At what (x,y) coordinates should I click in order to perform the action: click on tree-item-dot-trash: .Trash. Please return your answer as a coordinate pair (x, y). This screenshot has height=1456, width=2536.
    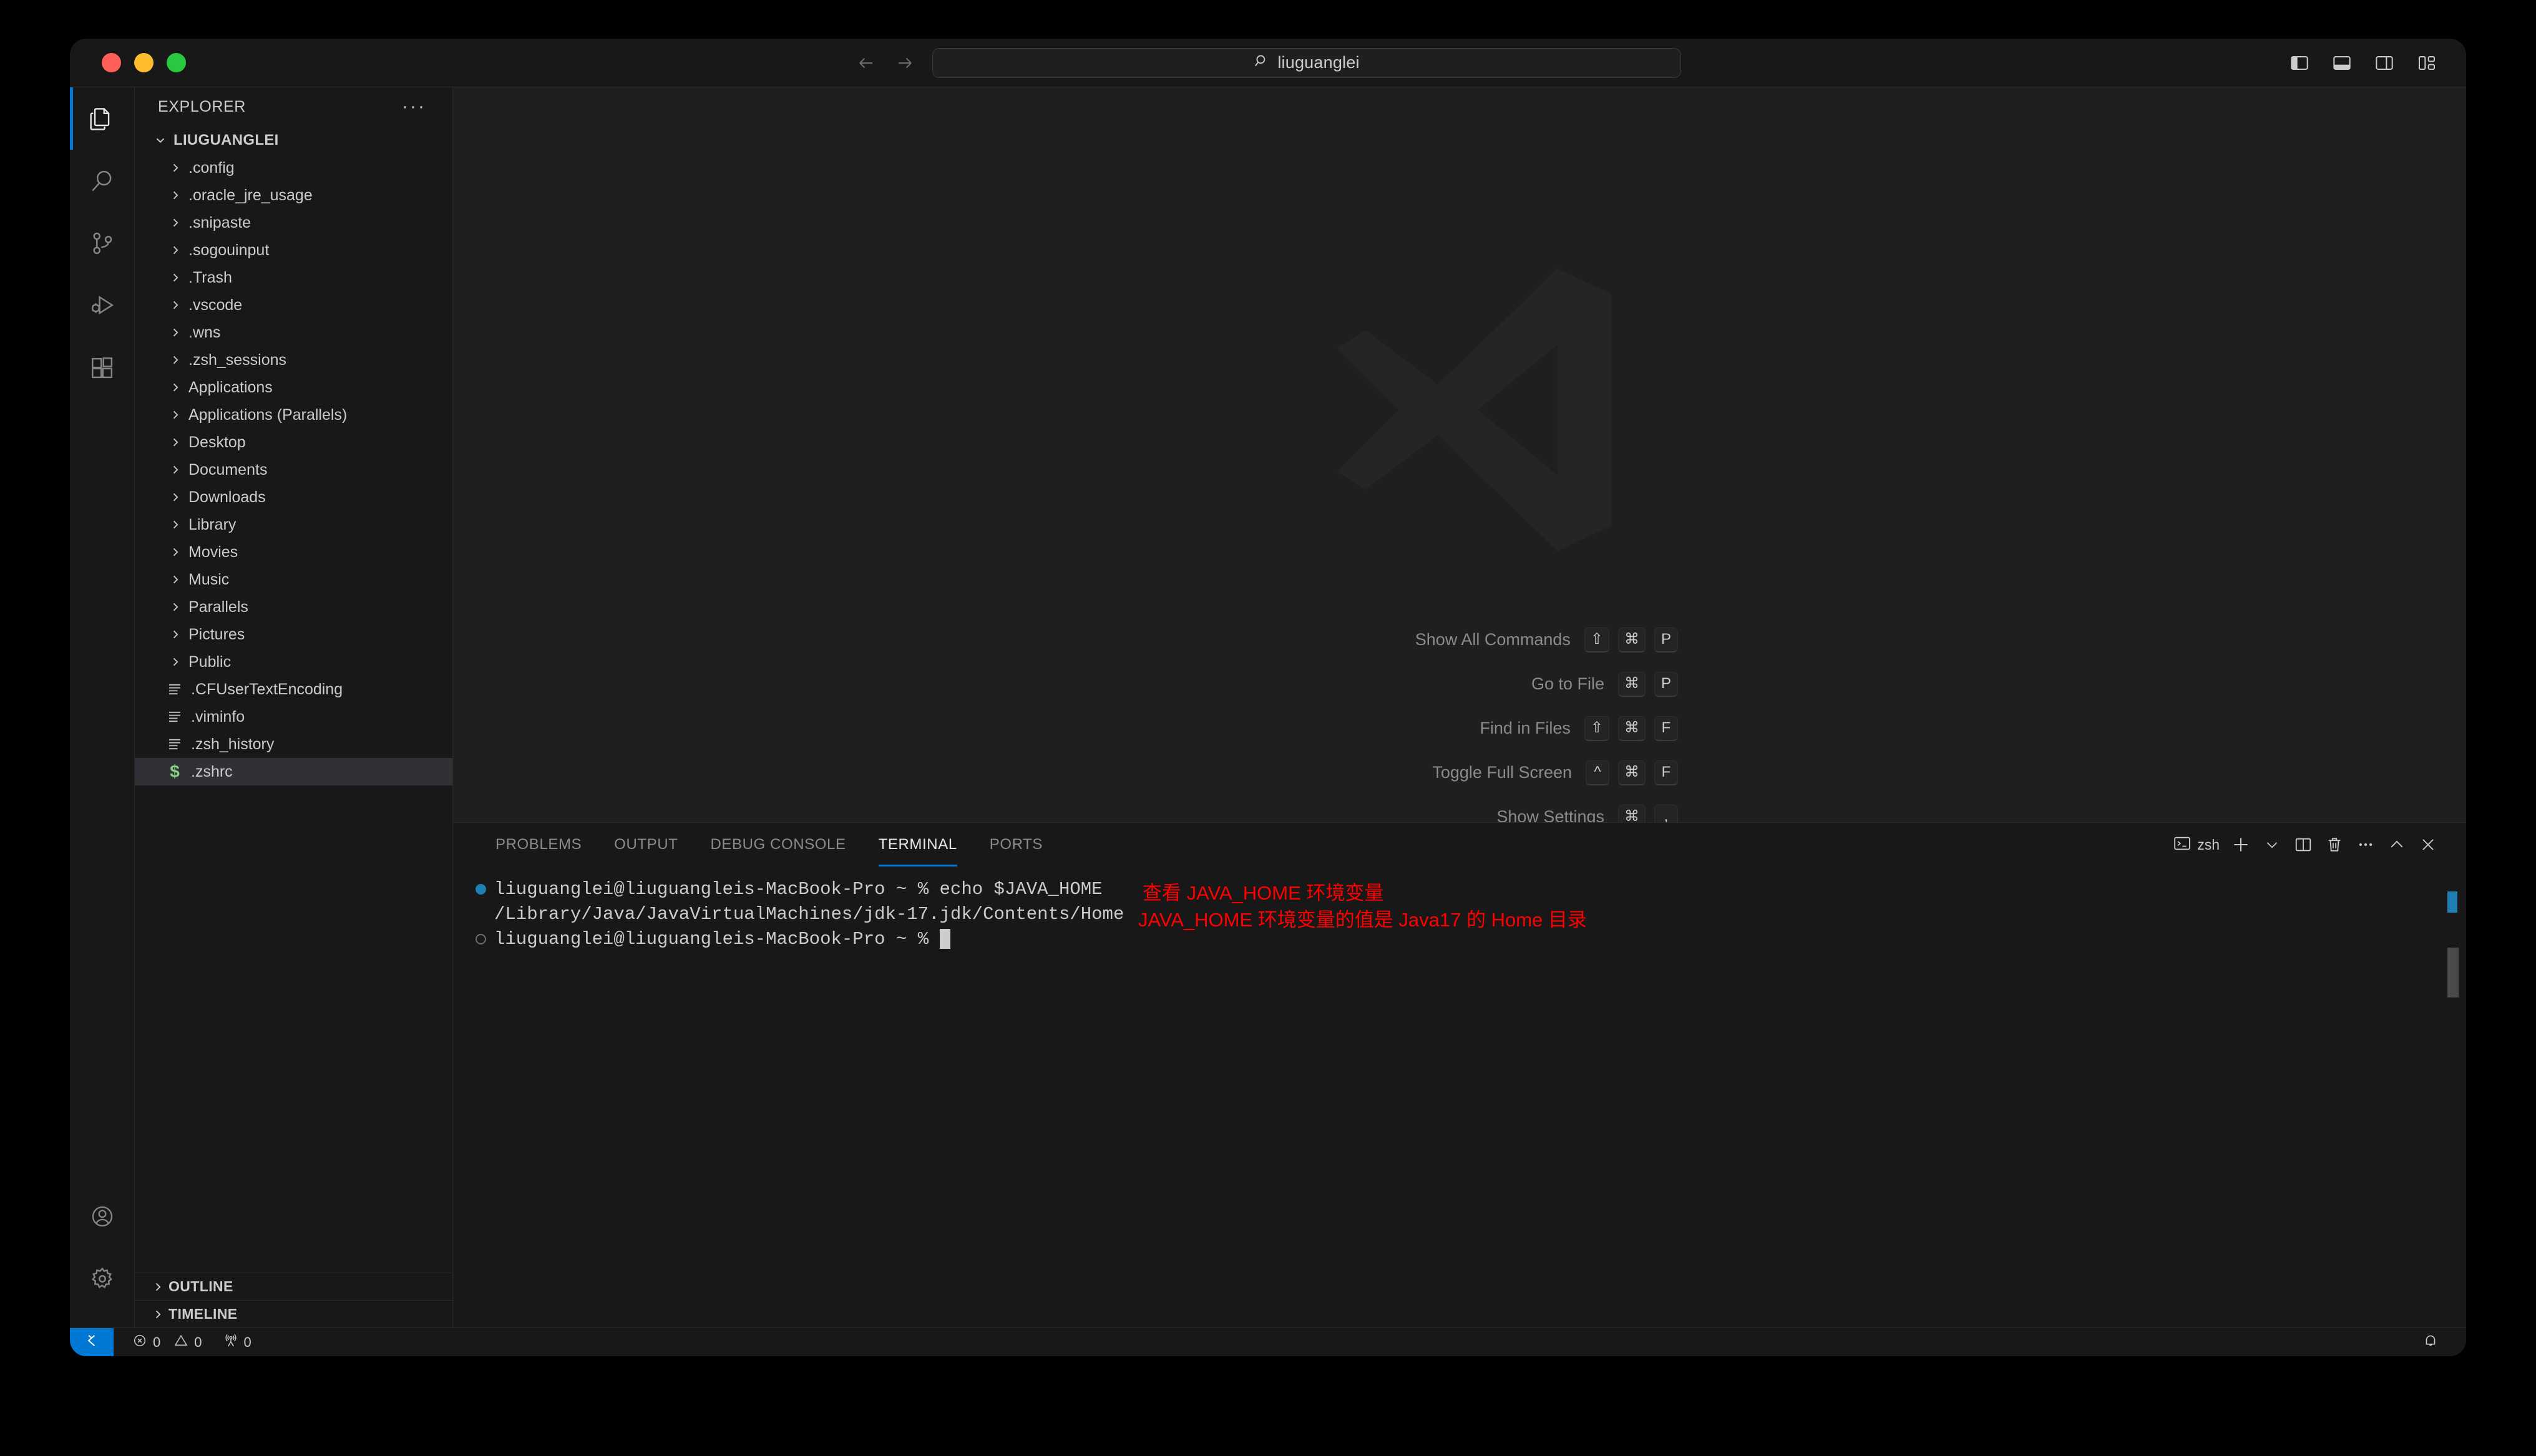
    Looking at the image, I should click on (293, 277).